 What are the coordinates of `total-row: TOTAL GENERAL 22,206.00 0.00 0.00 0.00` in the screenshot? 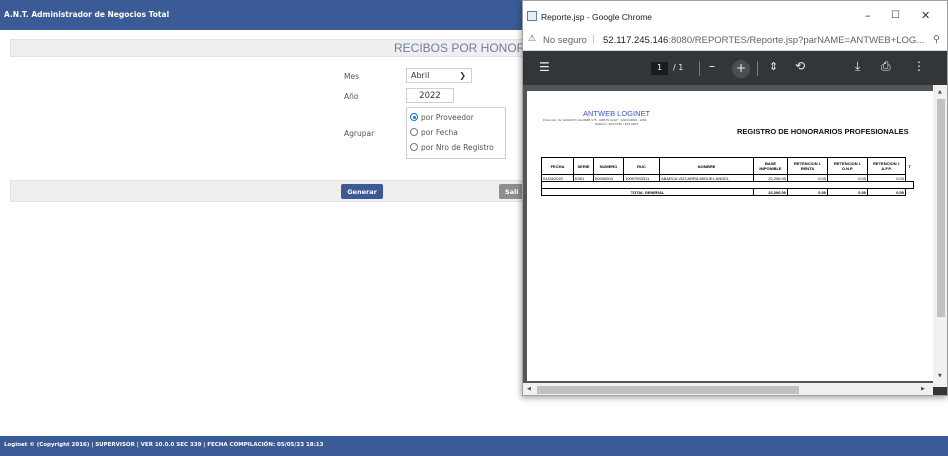 It's located at (727, 192).